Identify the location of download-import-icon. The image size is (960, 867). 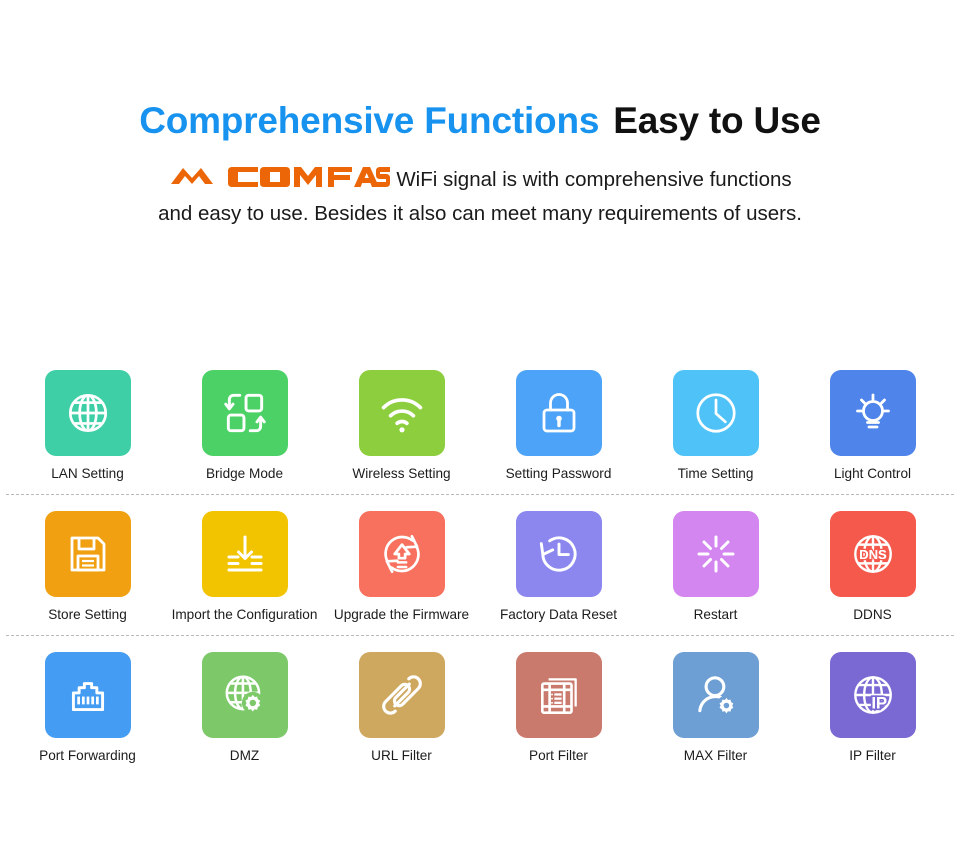
(245, 554).